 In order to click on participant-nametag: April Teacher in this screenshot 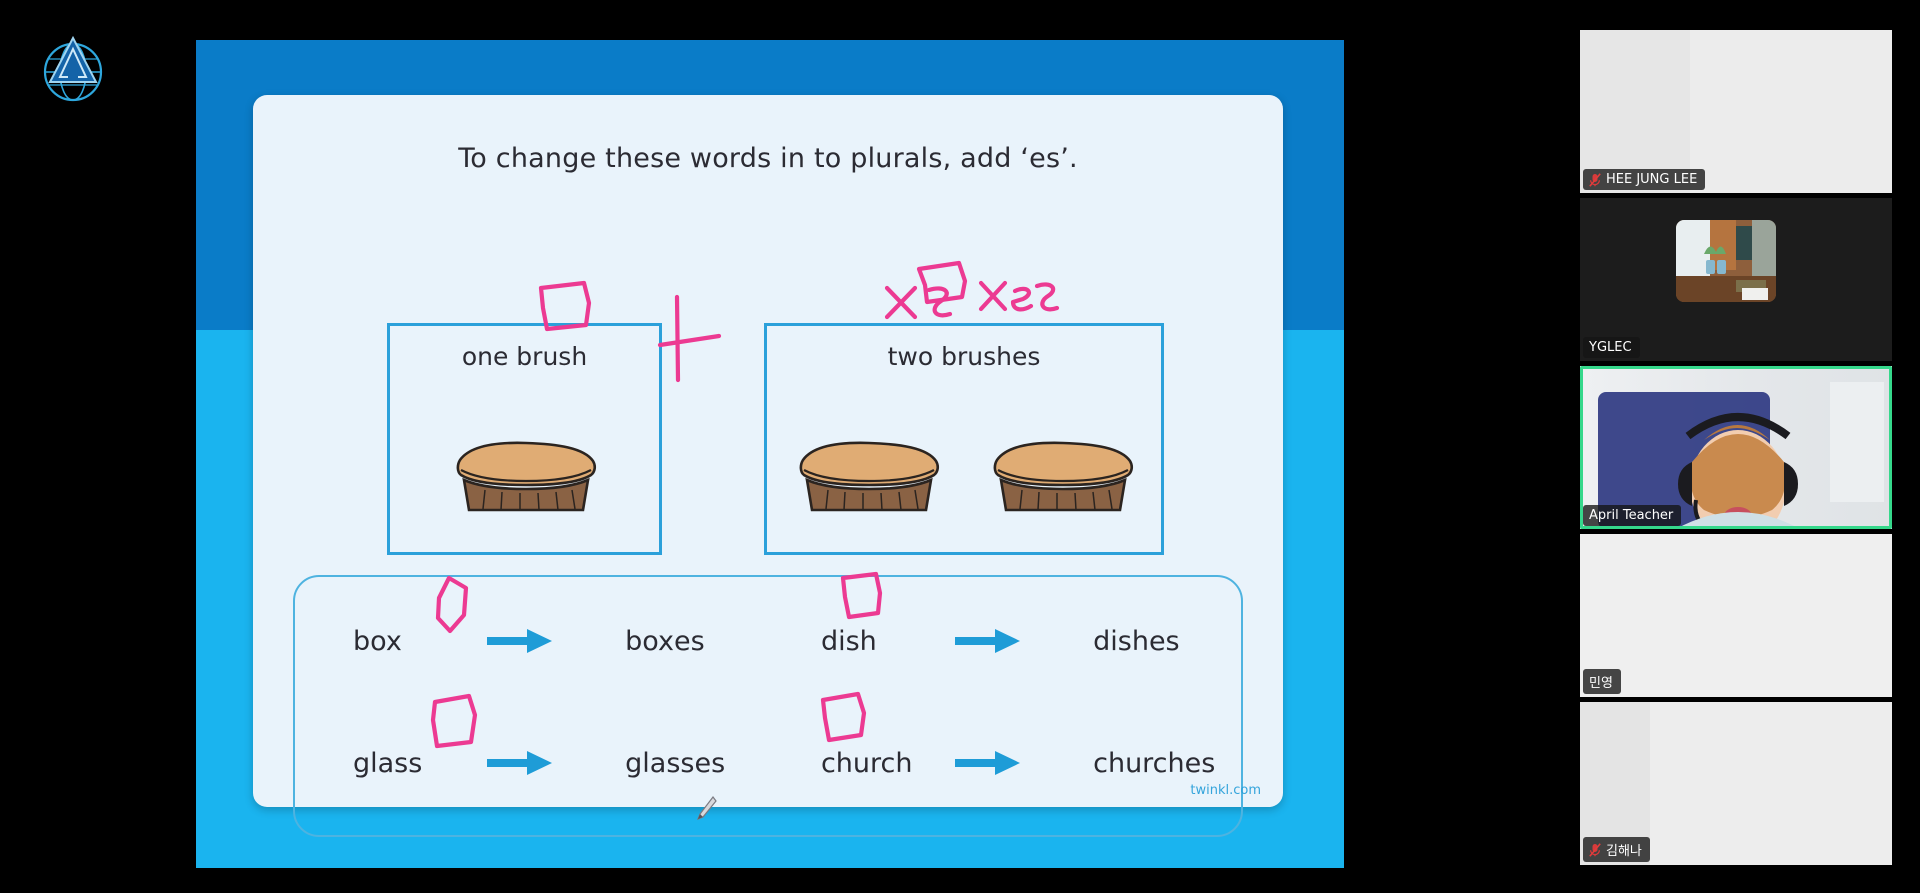, I will do `click(1632, 515)`.